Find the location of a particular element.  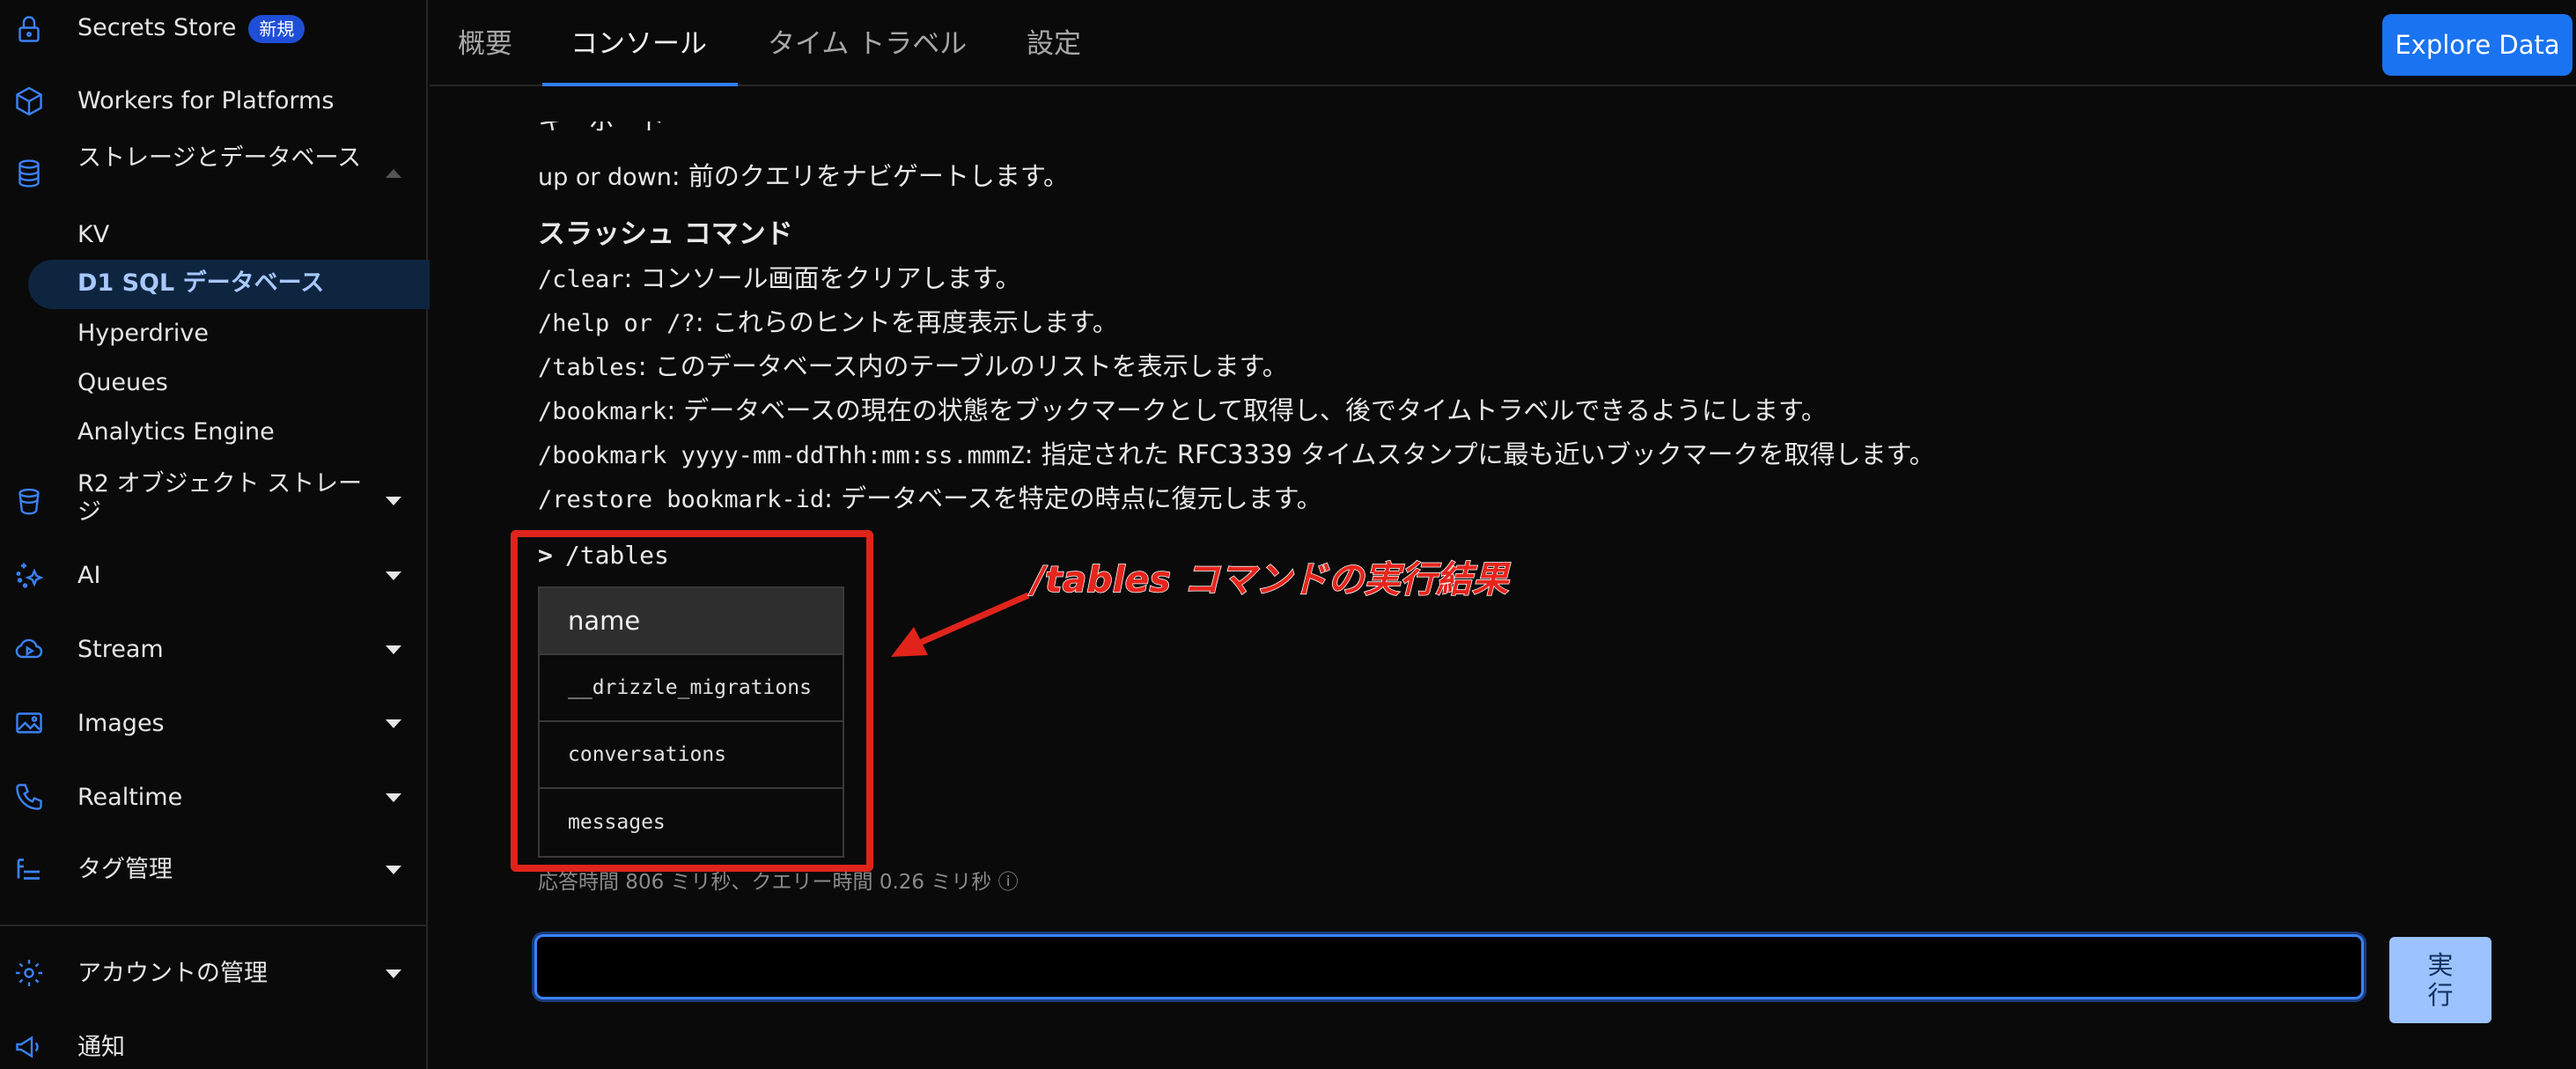

help-cmd: /restore bookmark-id is located at coordinates (682, 500).